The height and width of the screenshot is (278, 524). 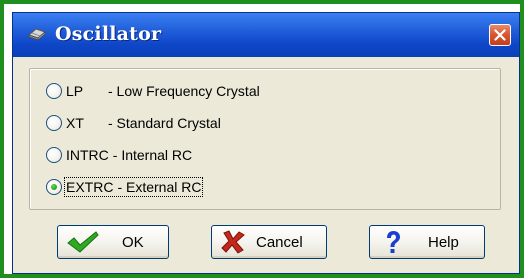 I want to click on close-button, so click(x=500, y=35).